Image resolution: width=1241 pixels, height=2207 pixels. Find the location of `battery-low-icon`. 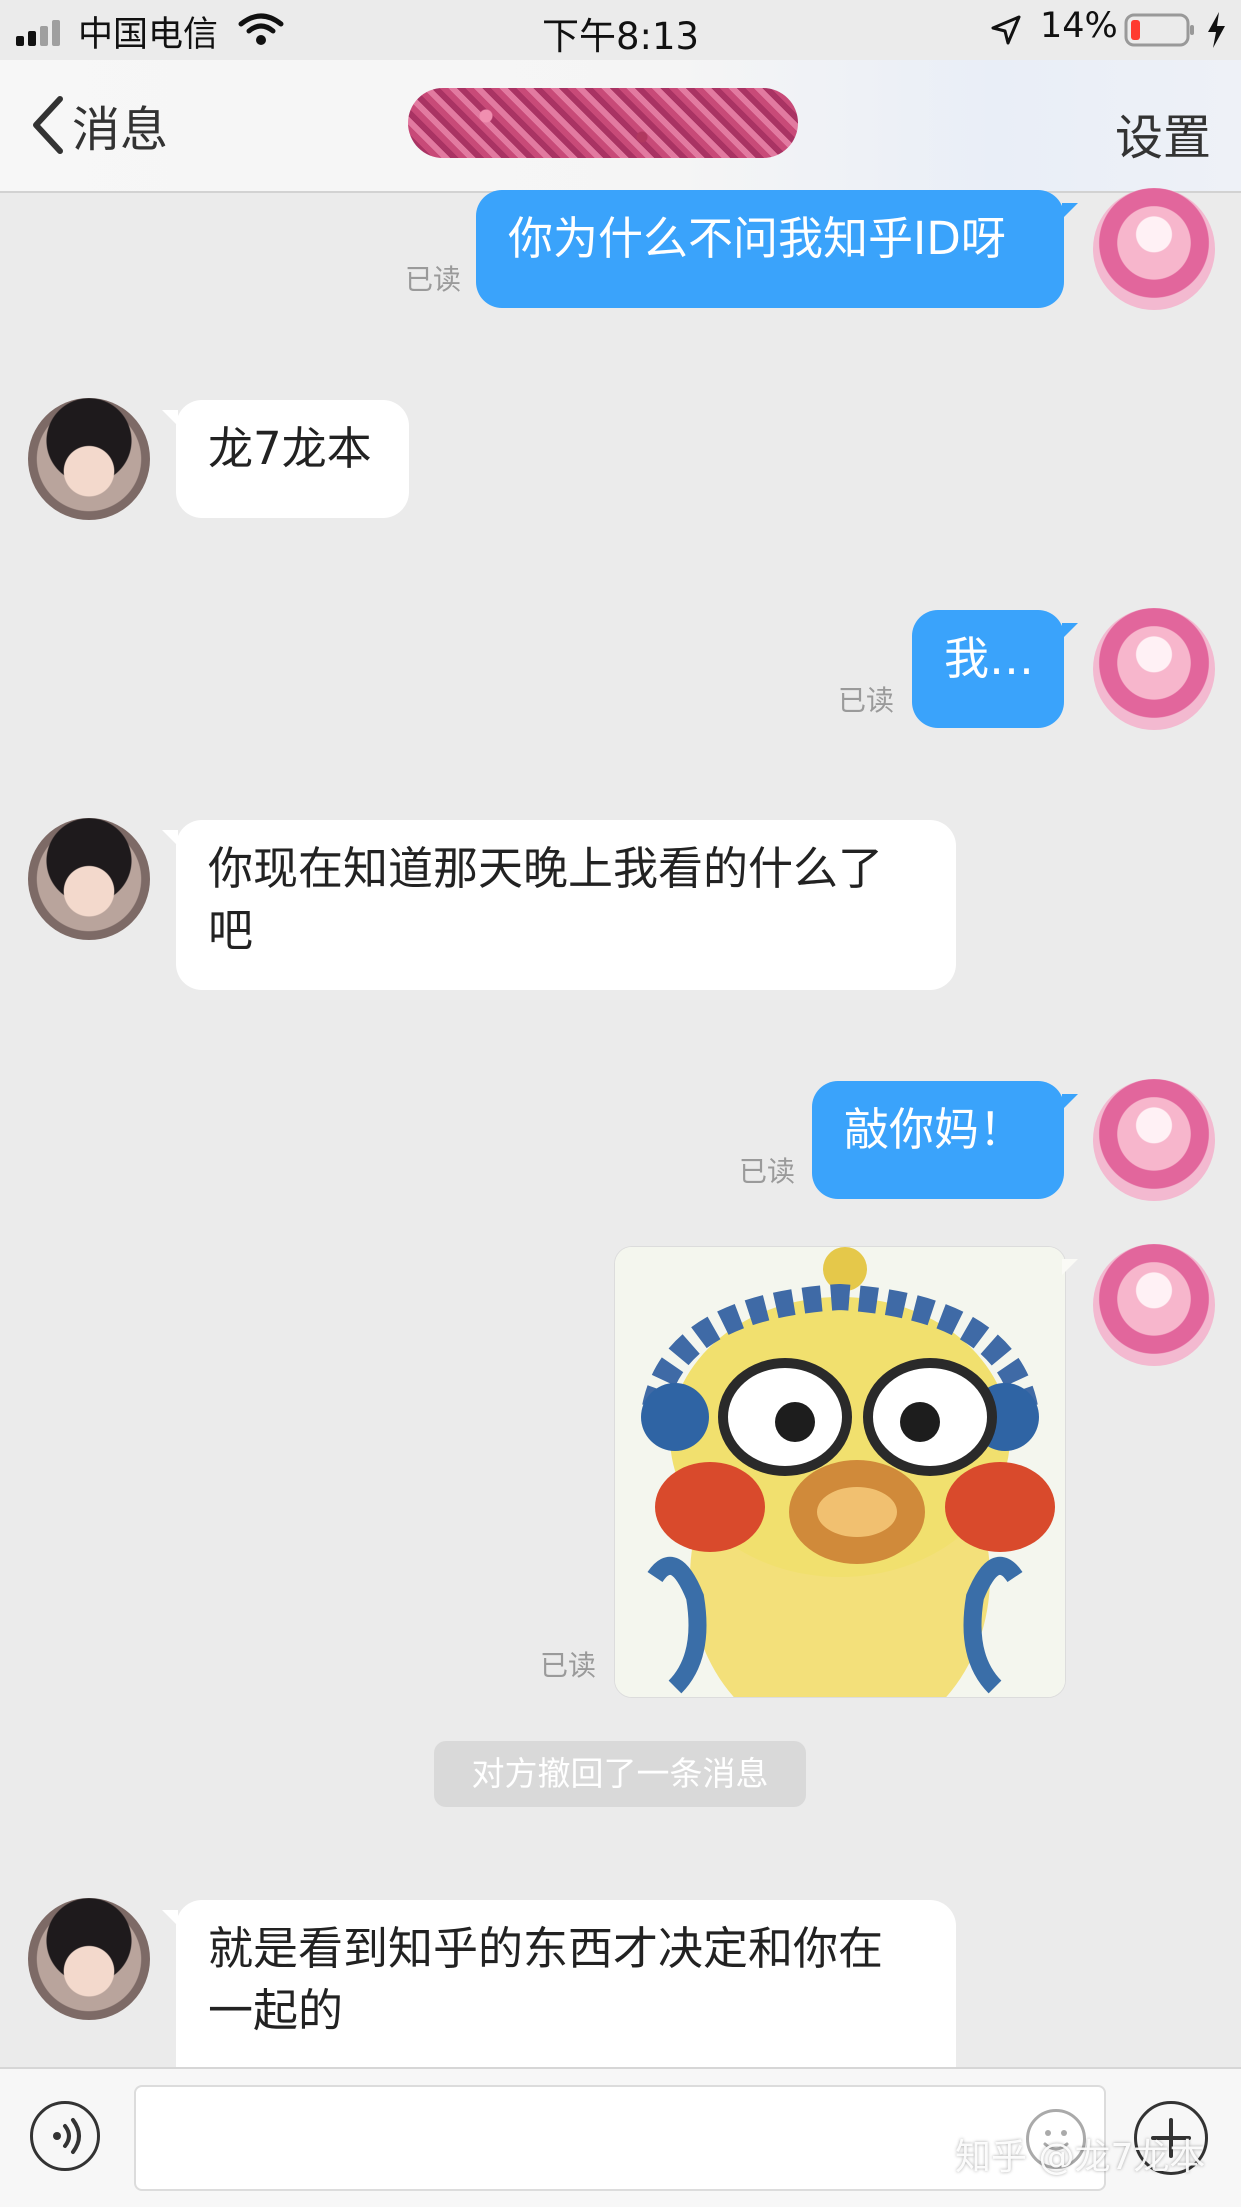

battery-low-icon is located at coordinates (1159, 30).